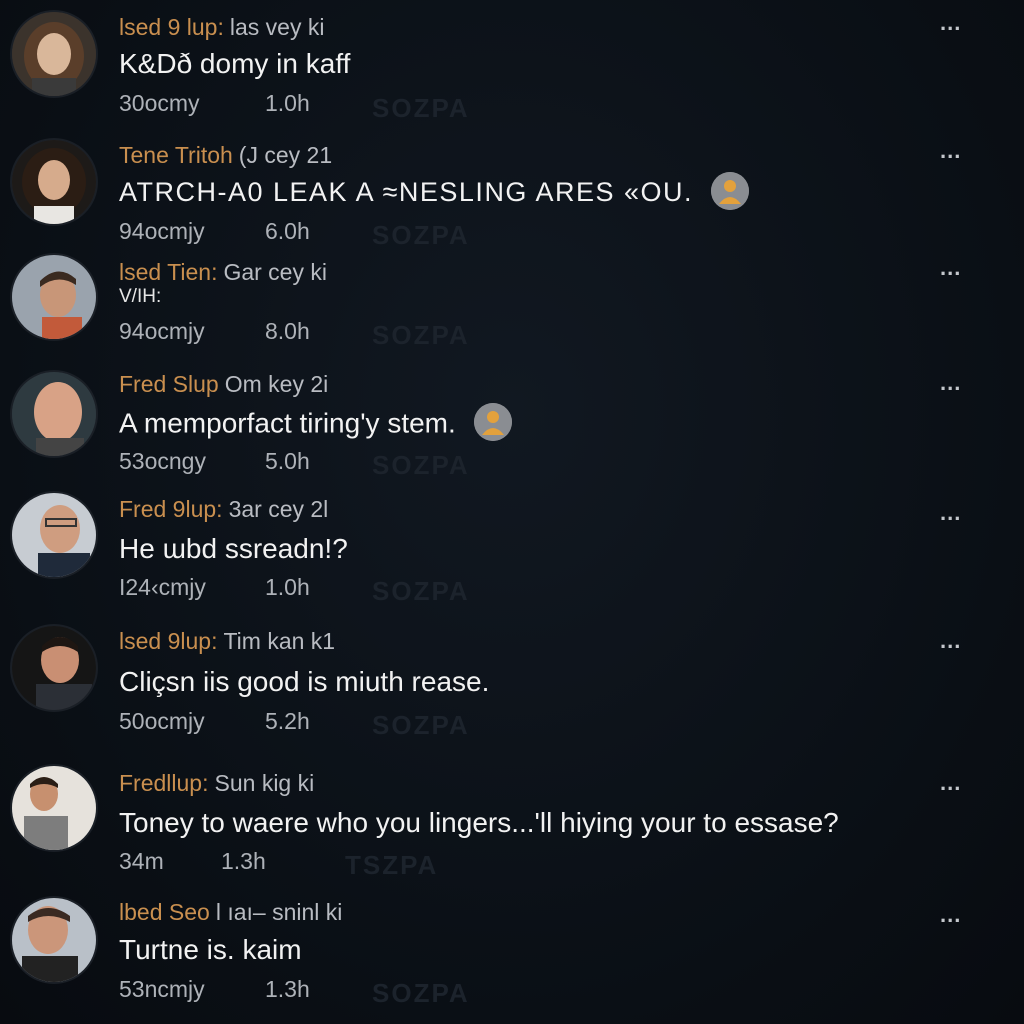  What do you see at coordinates (170, 861) in the screenshot?
I see `like-count: 34m` at bounding box center [170, 861].